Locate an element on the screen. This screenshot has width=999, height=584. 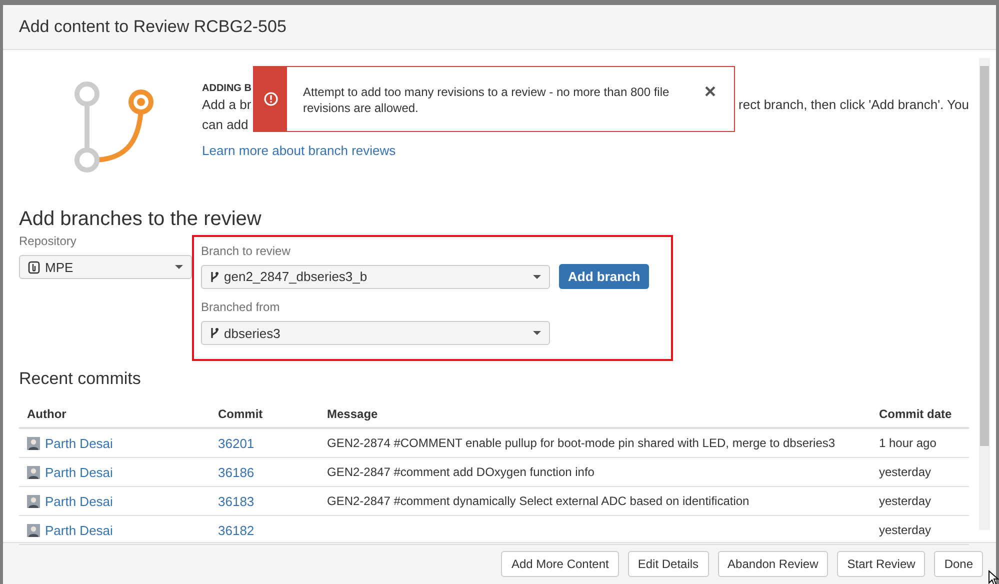
branch-select: dbseries3 is located at coordinates (375, 333).